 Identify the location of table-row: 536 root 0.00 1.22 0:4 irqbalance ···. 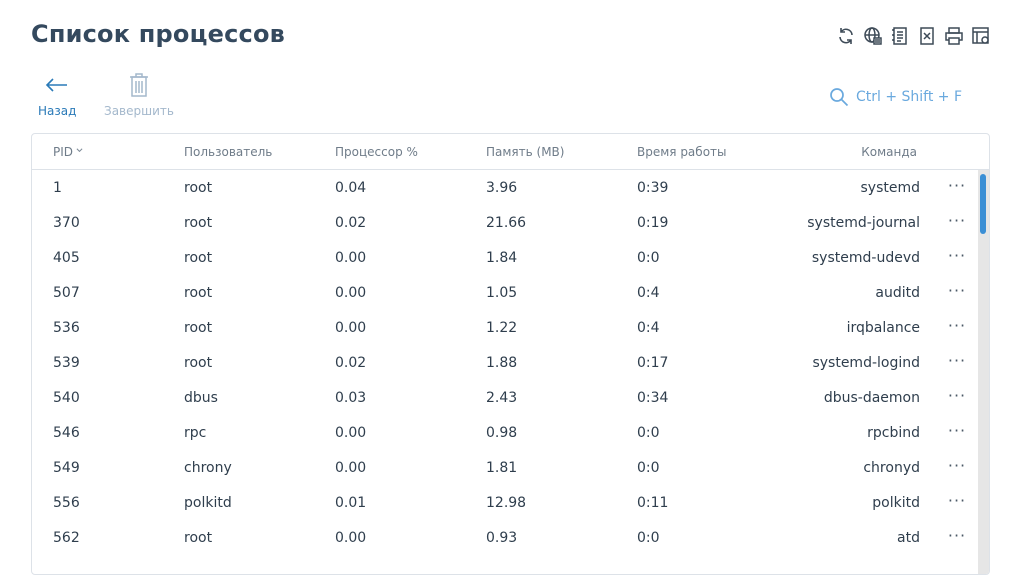
(510, 327).